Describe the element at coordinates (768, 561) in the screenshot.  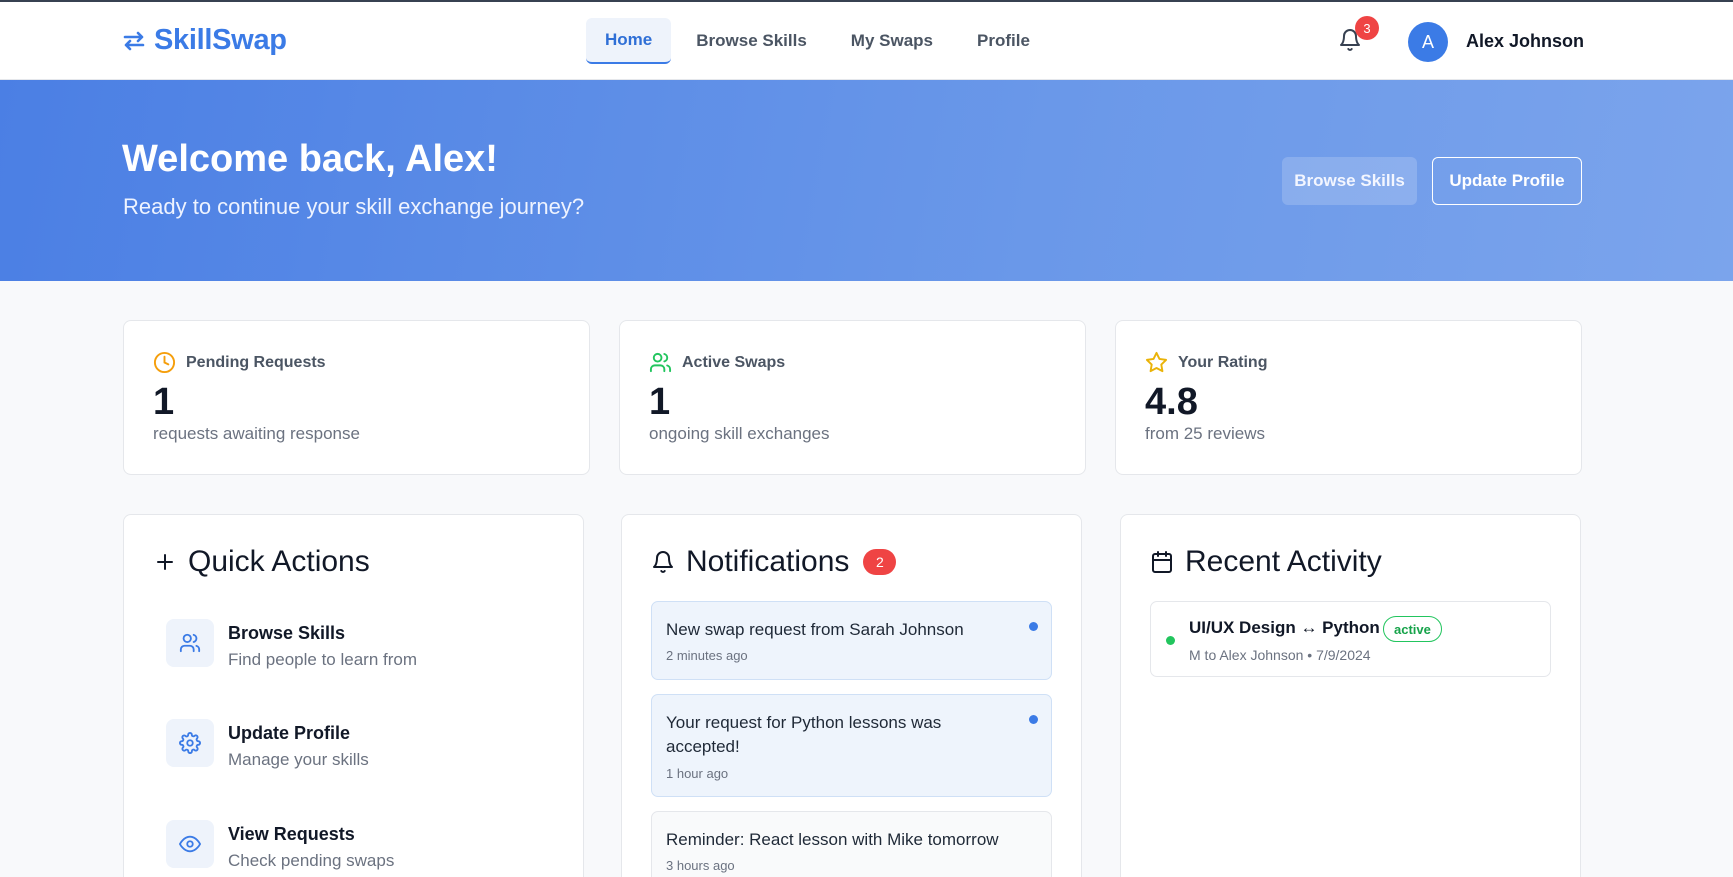
I see `panel-title-text: Notifications` at that location.